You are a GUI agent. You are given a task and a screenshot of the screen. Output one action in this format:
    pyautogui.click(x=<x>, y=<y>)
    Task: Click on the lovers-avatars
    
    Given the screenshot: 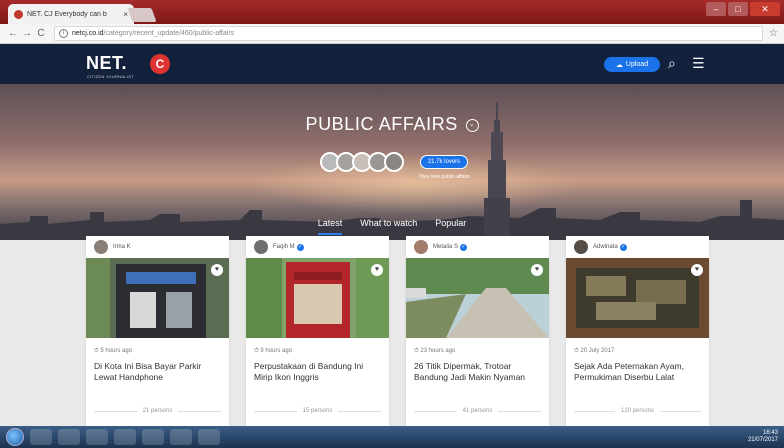 What is the action you would take?
    pyautogui.click(x=362, y=163)
    